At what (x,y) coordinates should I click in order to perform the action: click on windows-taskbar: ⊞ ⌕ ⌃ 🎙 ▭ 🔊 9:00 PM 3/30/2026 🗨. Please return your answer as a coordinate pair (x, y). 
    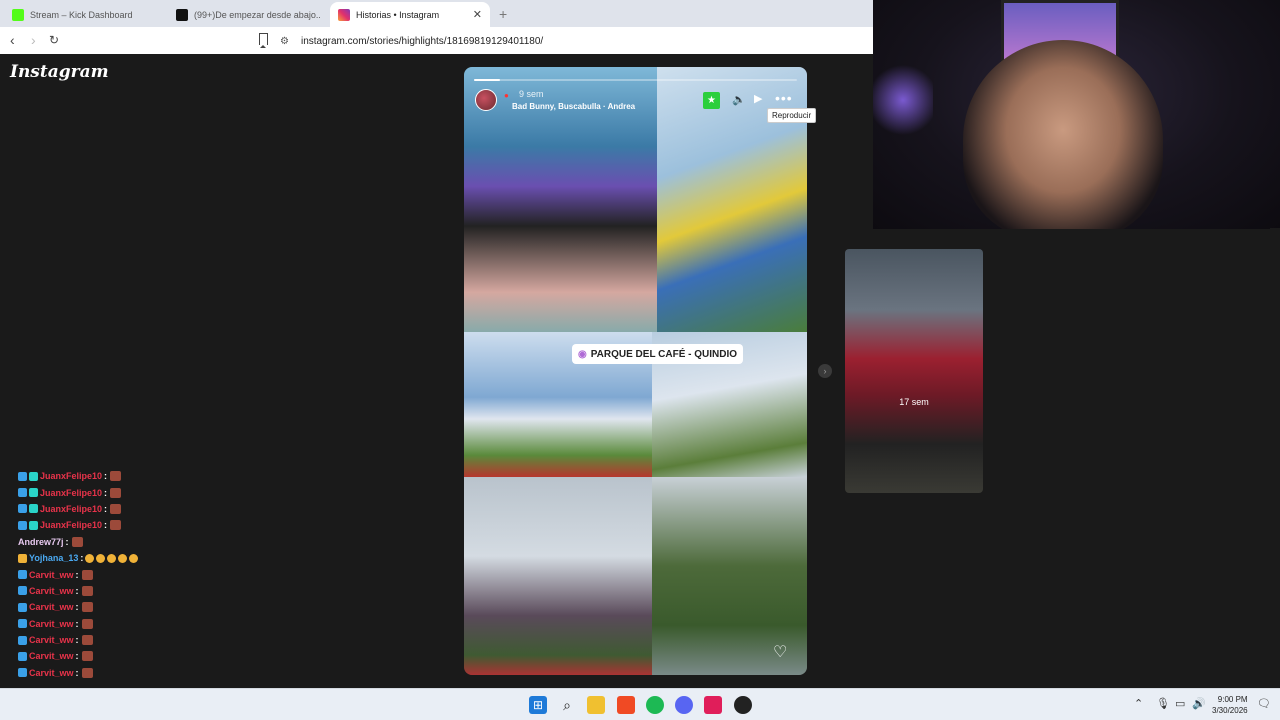
    Looking at the image, I should click on (640, 704).